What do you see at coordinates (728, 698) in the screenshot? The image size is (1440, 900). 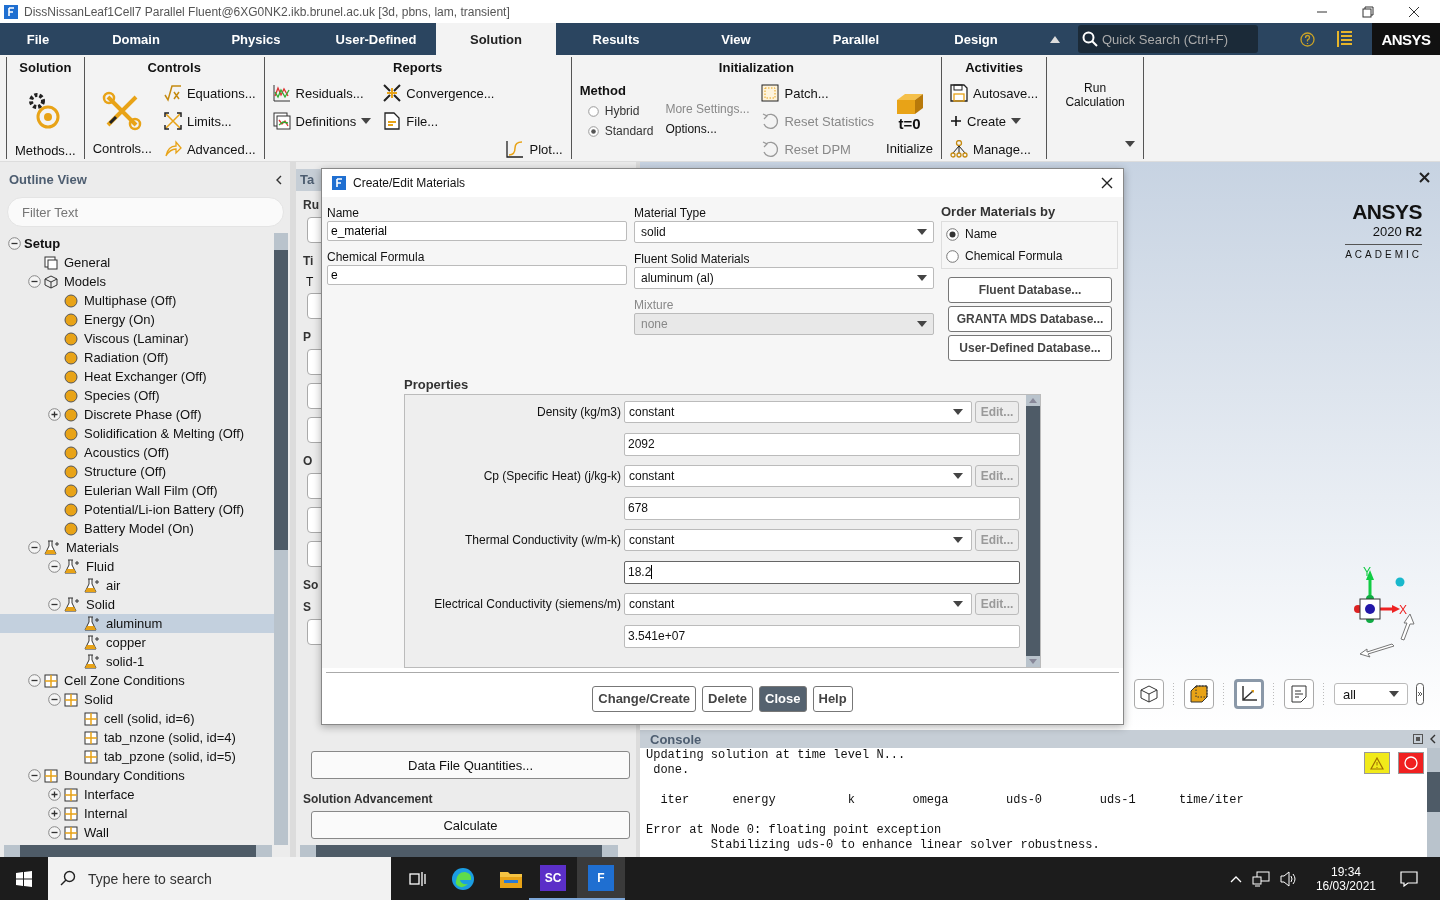 I see `dialog-button: Delete` at bounding box center [728, 698].